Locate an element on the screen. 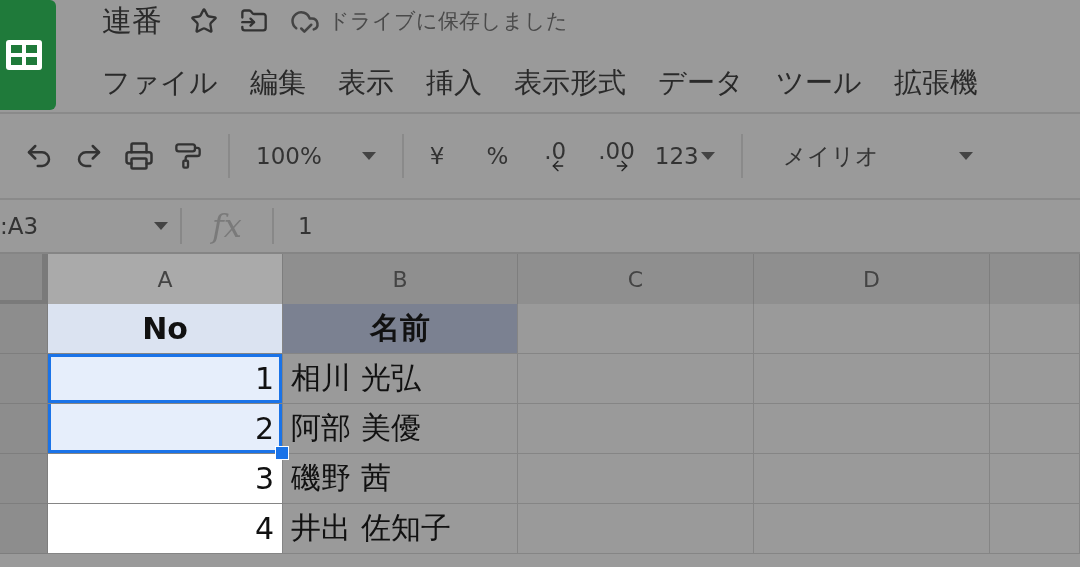 This screenshot has width=1080, height=567. menu-item: ファイル is located at coordinates (160, 83).